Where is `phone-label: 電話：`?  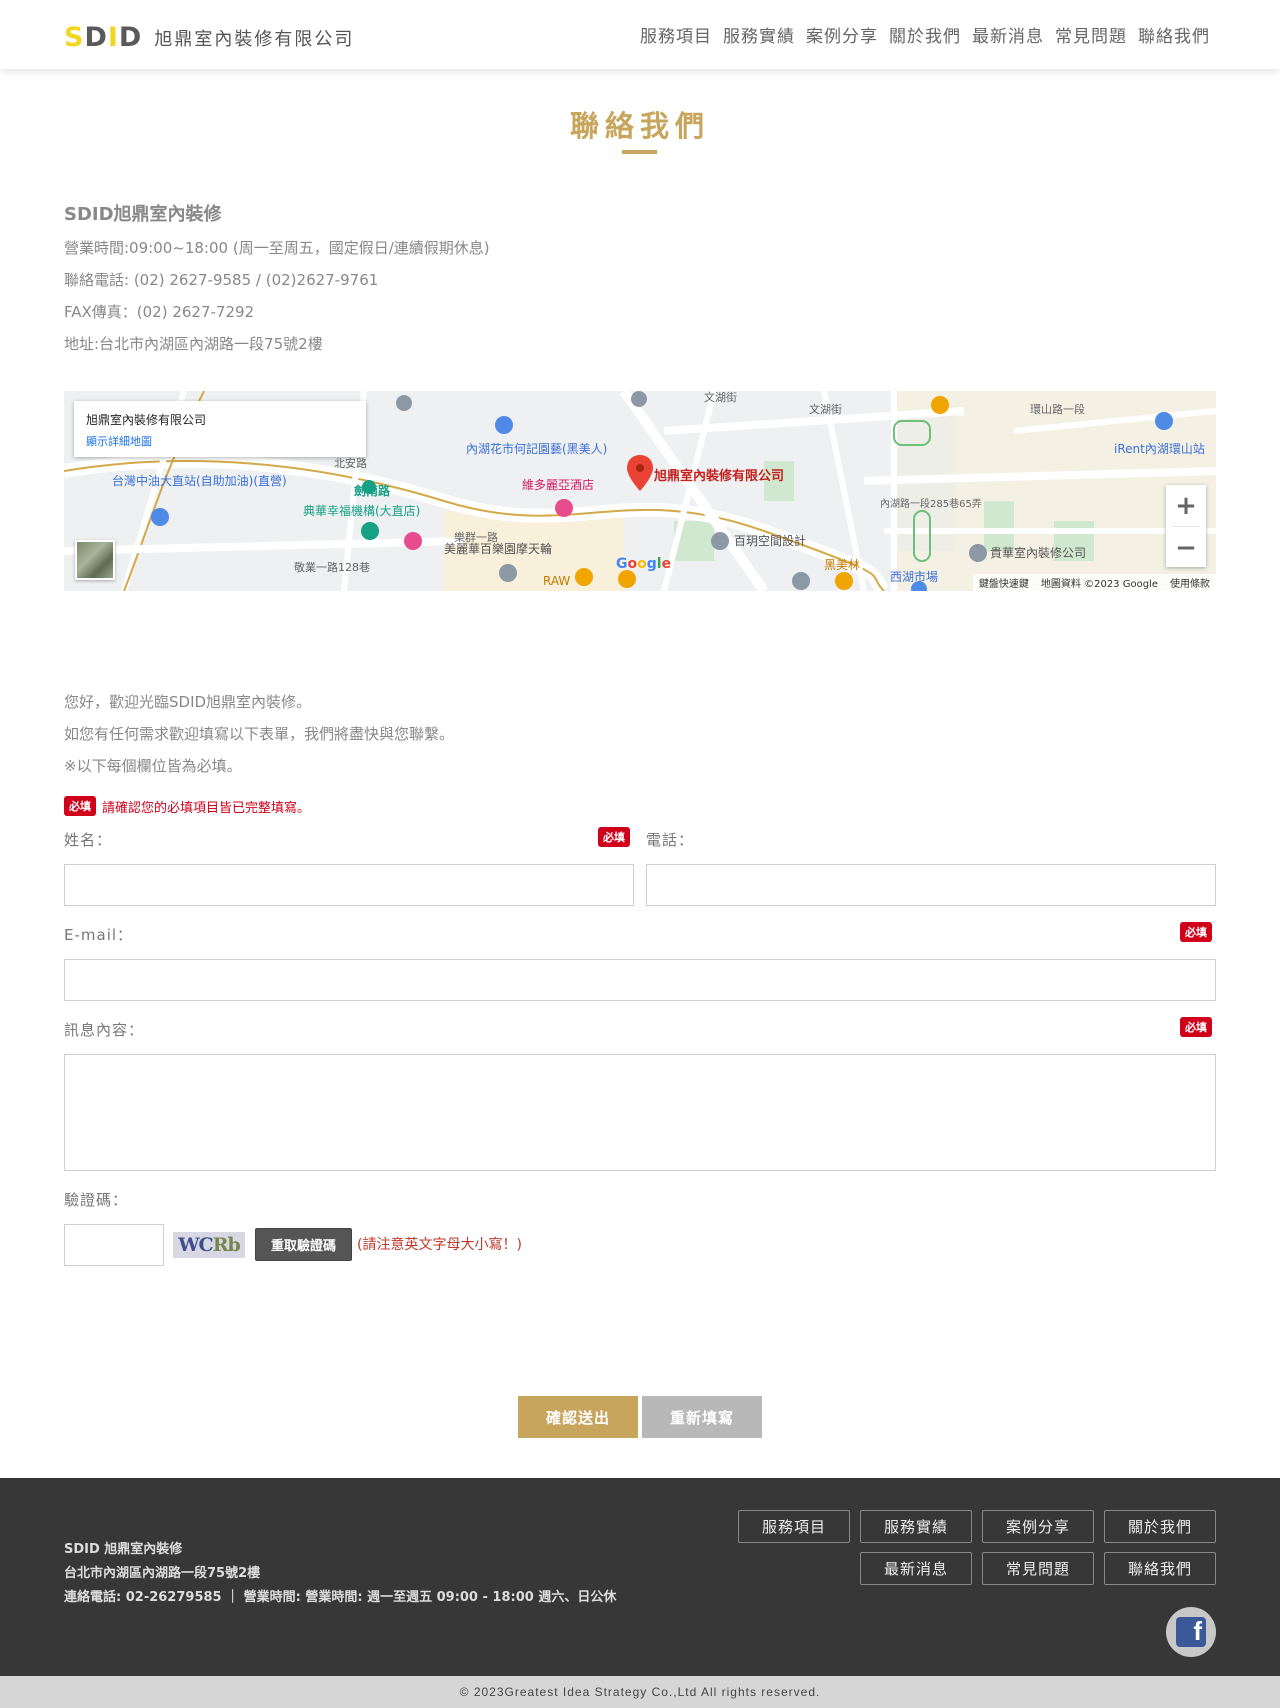 phone-label: 電話： is located at coordinates (670, 840).